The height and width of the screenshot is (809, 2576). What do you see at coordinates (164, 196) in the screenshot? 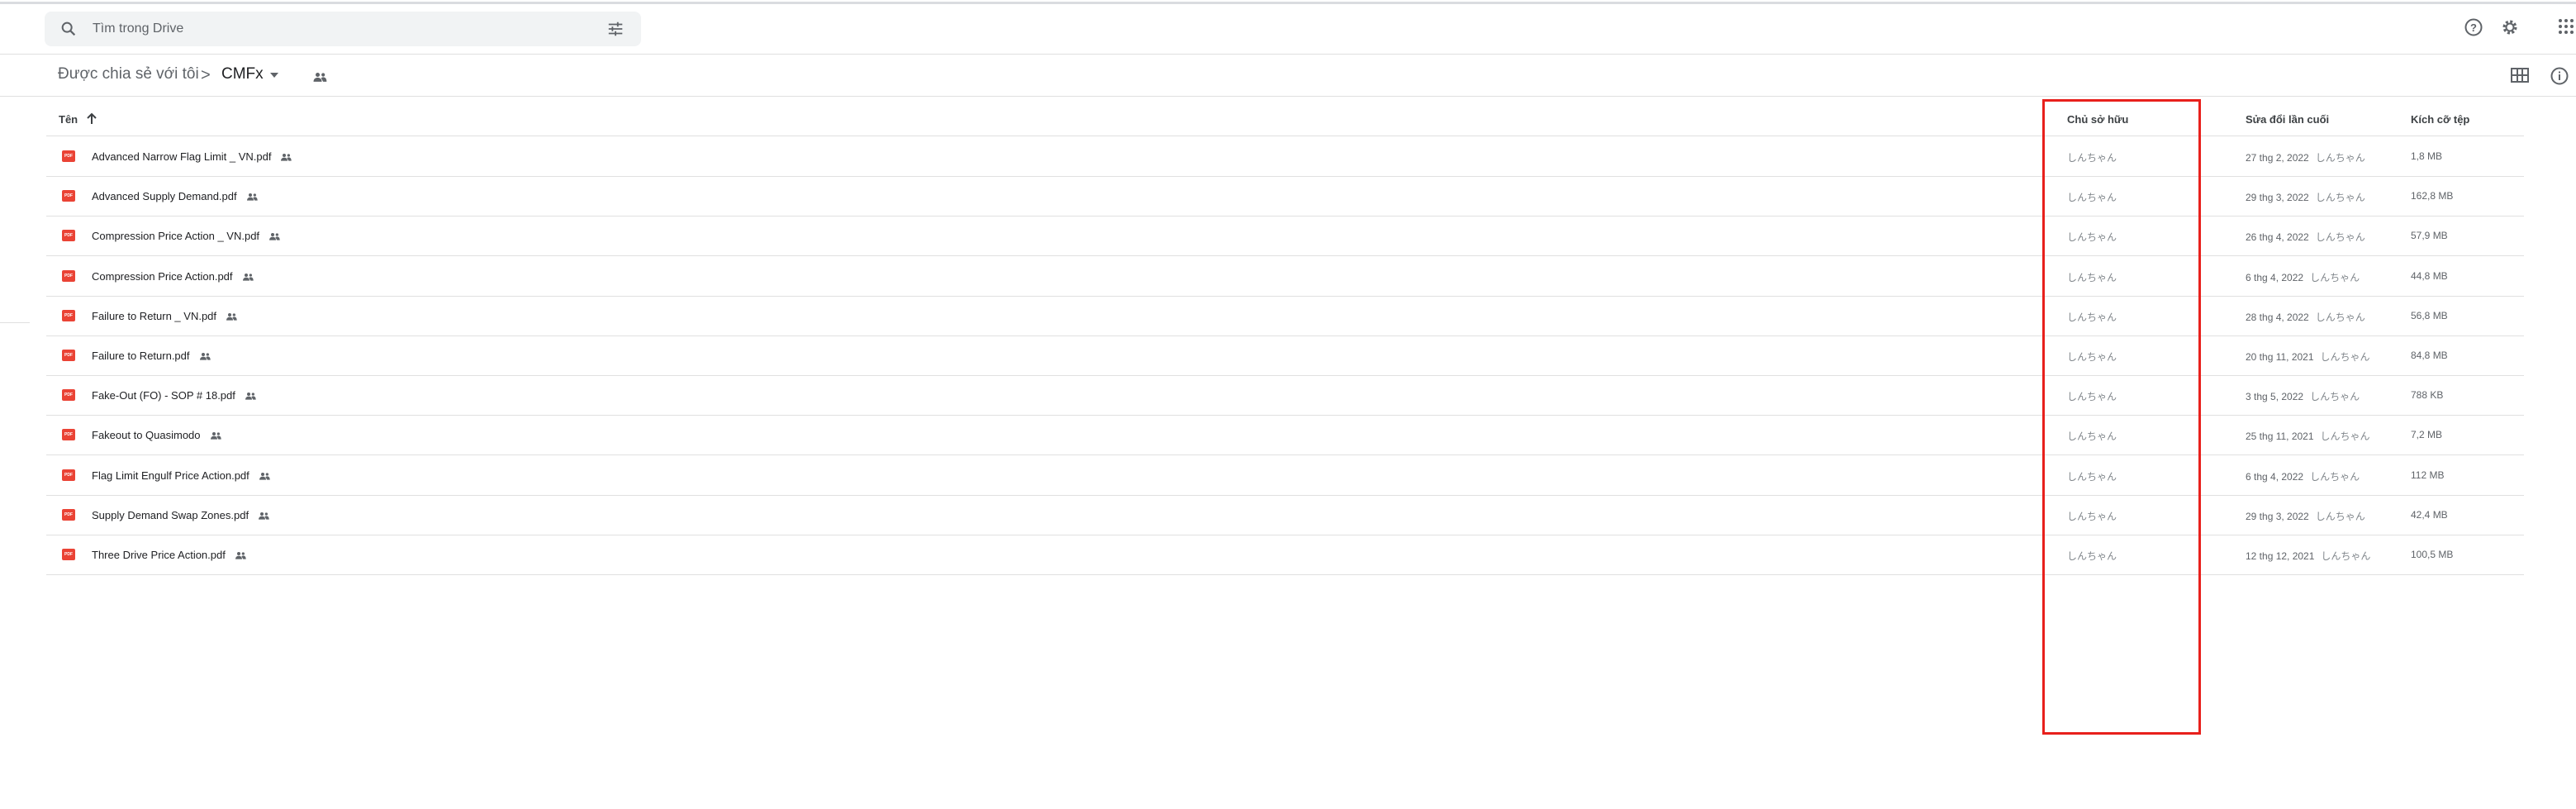
I see `file-name: Advanced Supply Demand.pdf` at bounding box center [164, 196].